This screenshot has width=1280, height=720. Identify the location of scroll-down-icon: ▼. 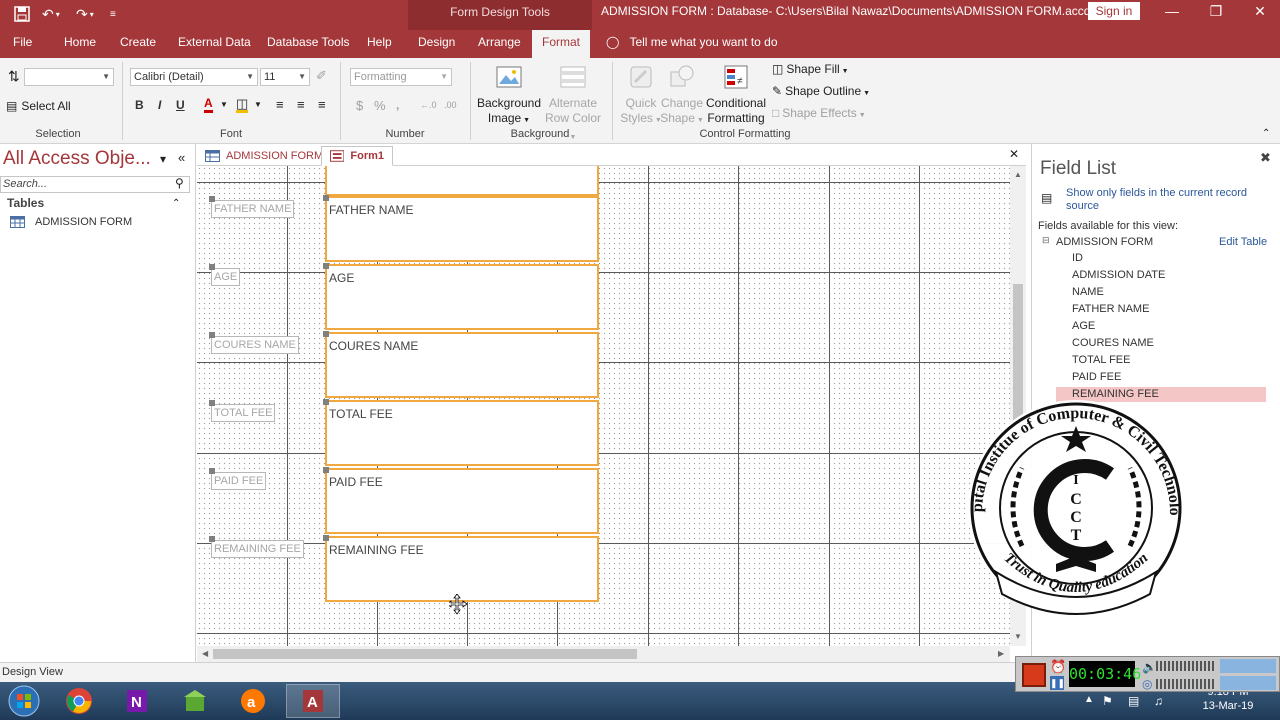
(1018, 636).